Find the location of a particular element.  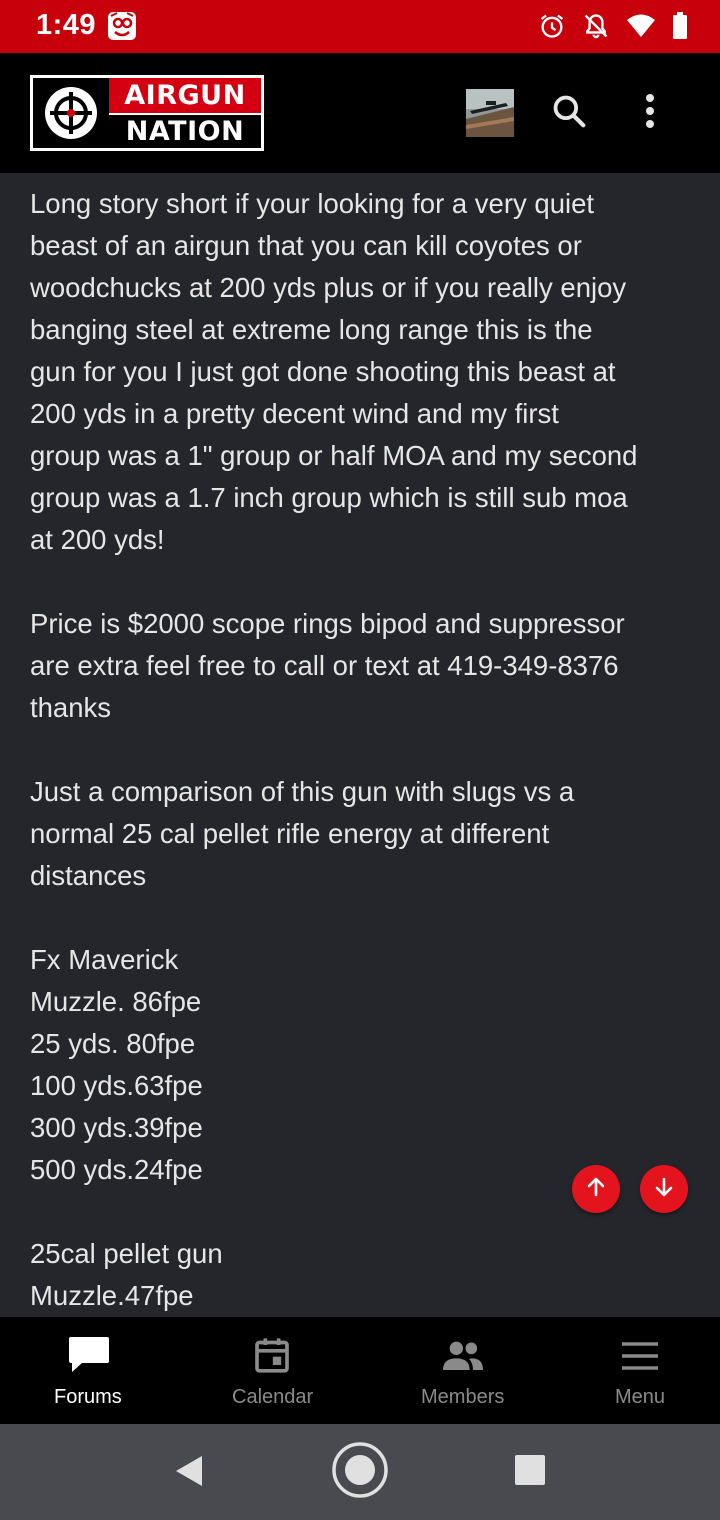

scroll-up-button is located at coordinates (596, 1189).